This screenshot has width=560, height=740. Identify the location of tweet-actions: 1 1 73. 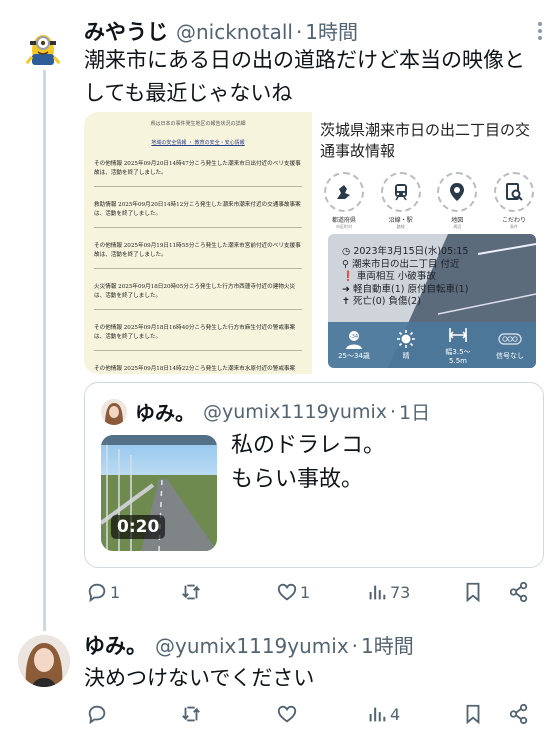
(312, 596).